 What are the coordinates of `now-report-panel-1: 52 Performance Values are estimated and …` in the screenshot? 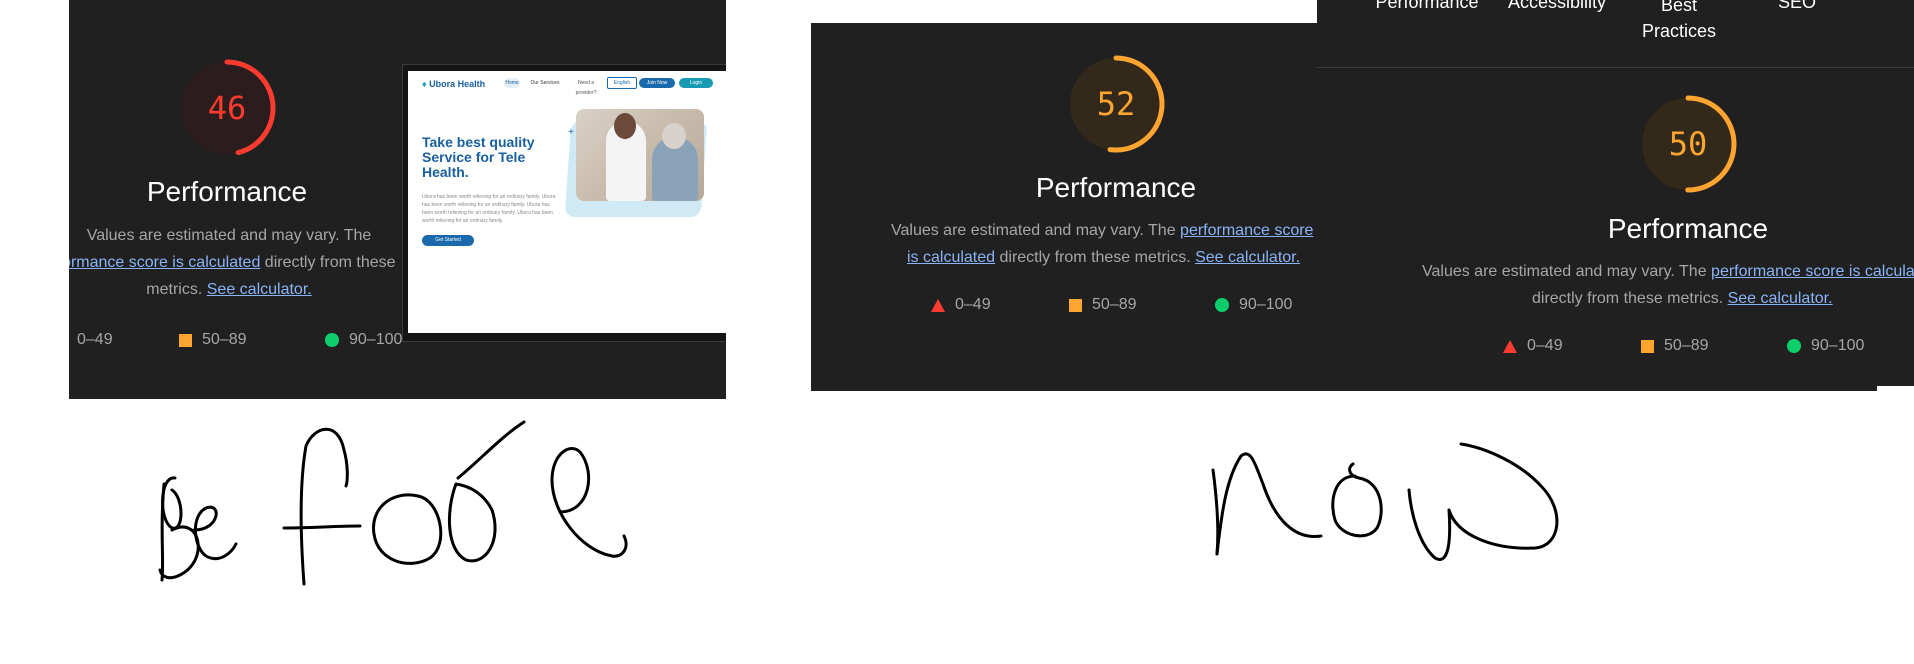 It's located at (1064, 207).